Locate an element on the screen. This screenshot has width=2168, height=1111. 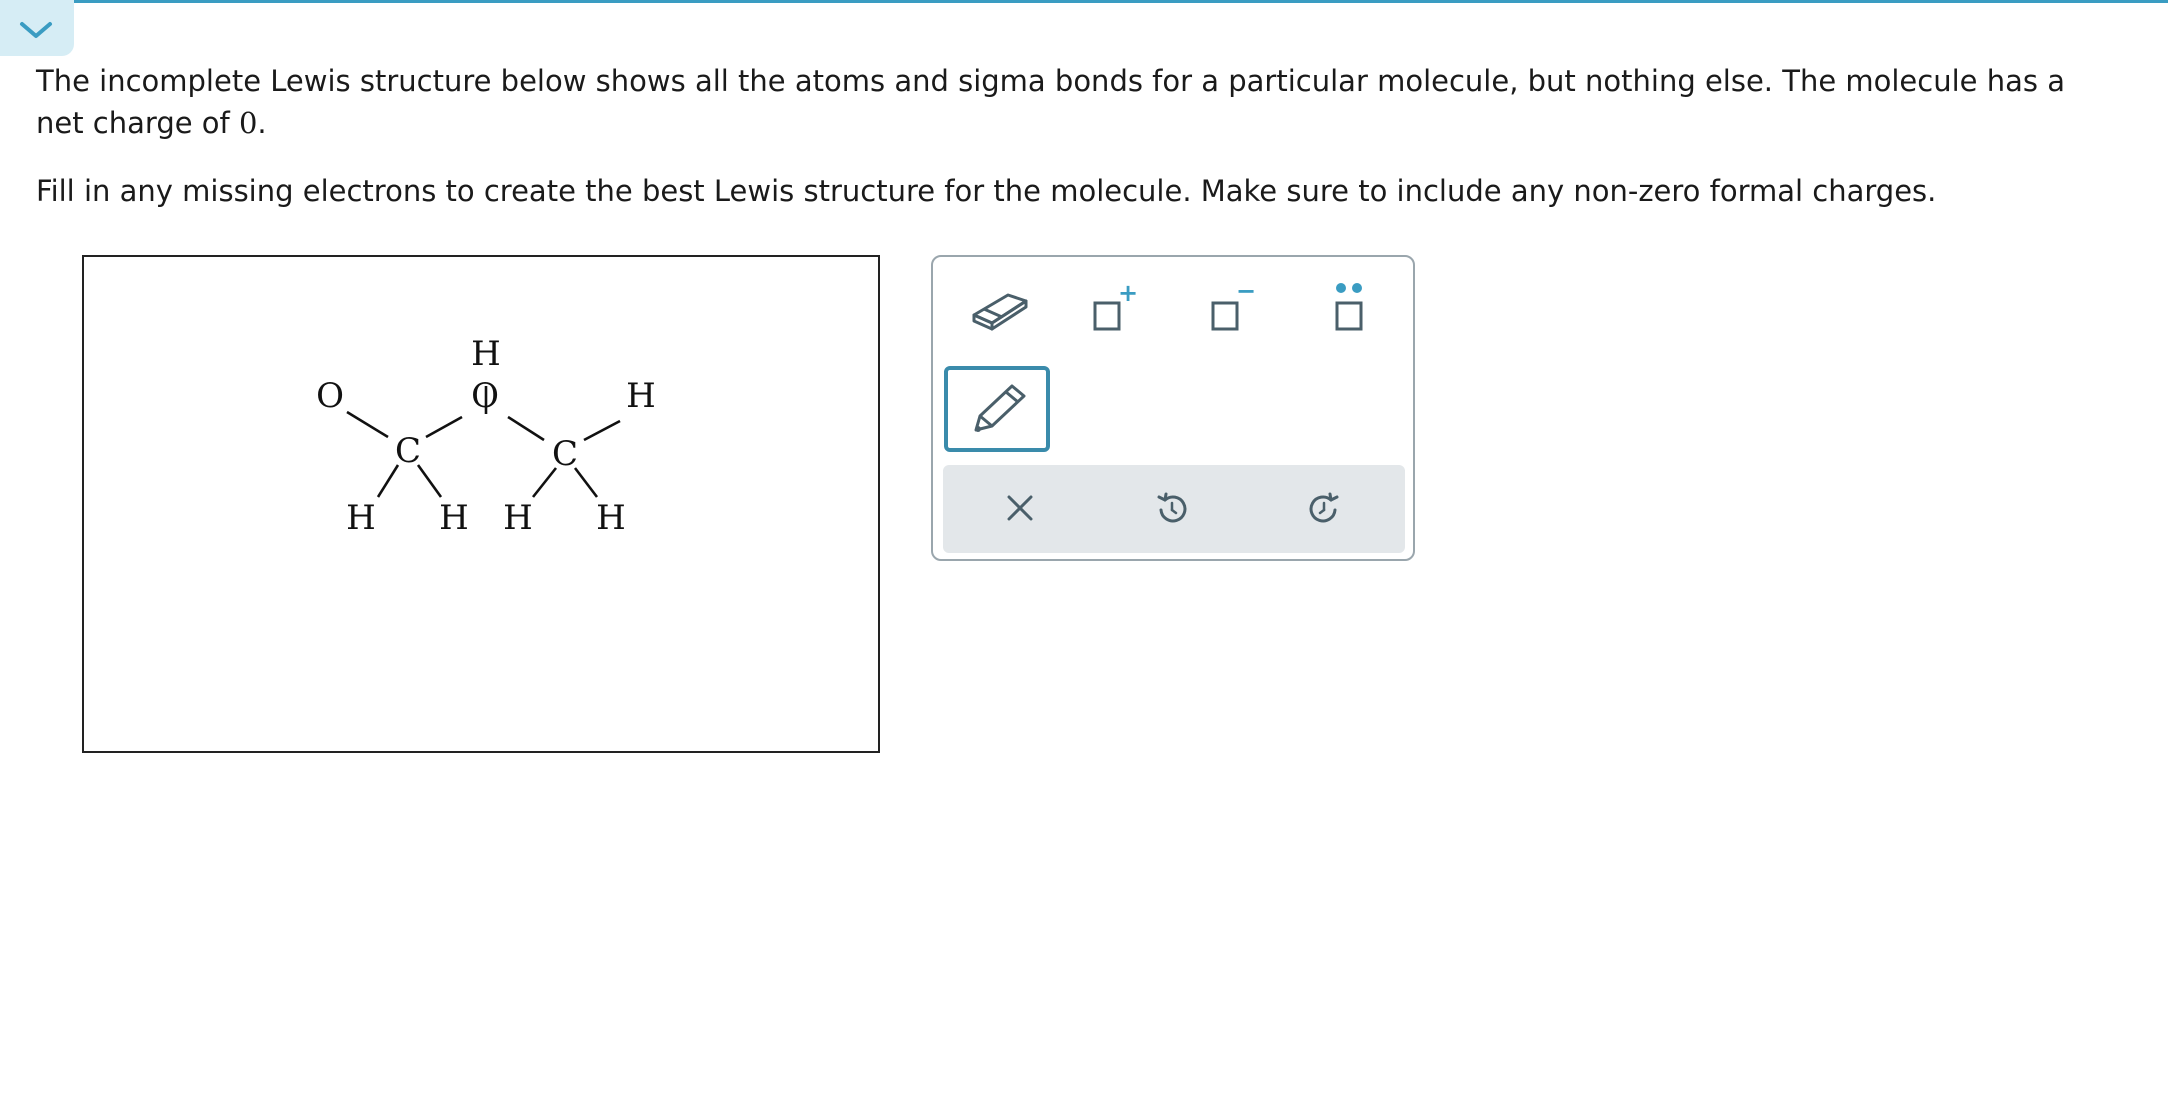
clear-button is located at coordinates (1020, 510).